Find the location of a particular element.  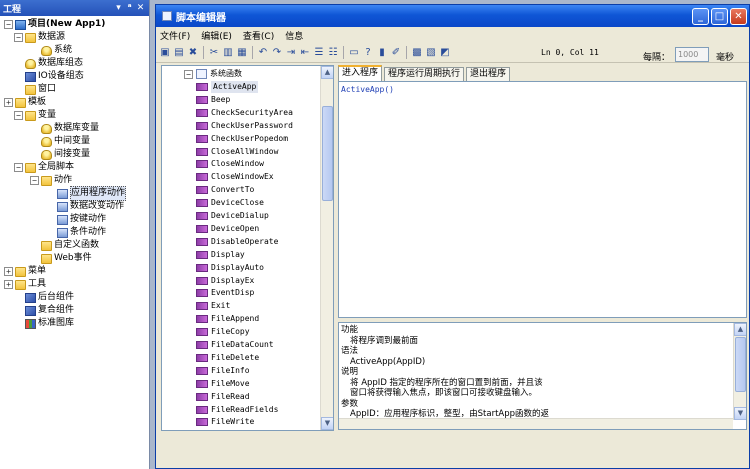

tree-item: − 动作 is located at coordinates (51, 180).